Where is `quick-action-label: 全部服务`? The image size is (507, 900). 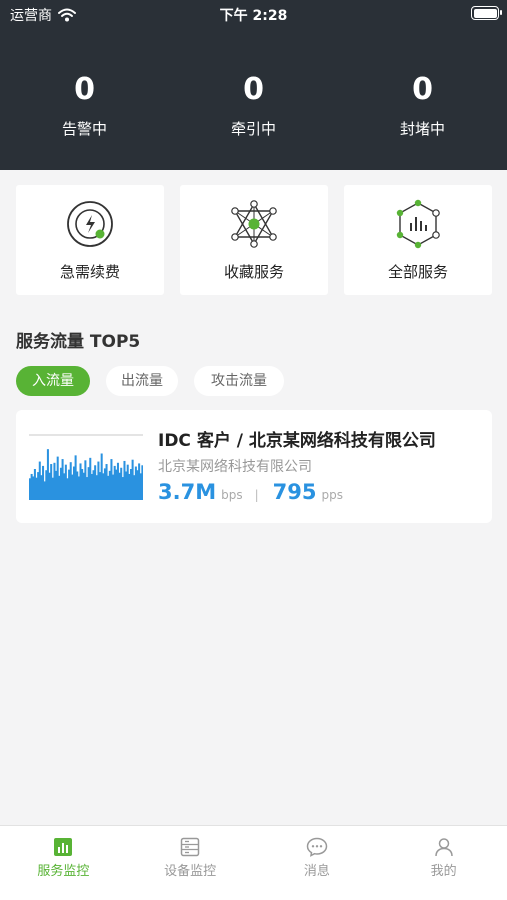 quick-action-label: 全部服务 is located at coordinates (417, 272).